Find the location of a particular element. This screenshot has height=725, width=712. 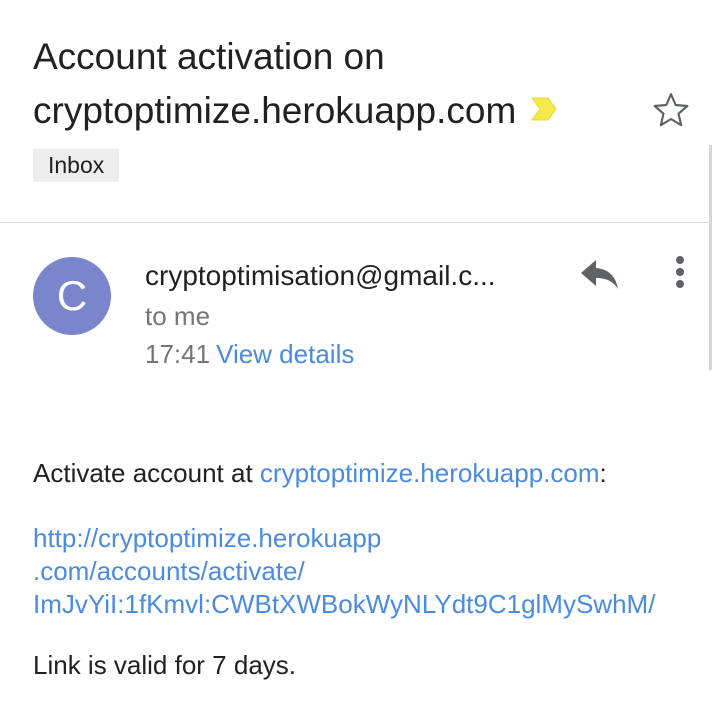

intro-prefix: Activate account at is located at coordinates (146, 473).